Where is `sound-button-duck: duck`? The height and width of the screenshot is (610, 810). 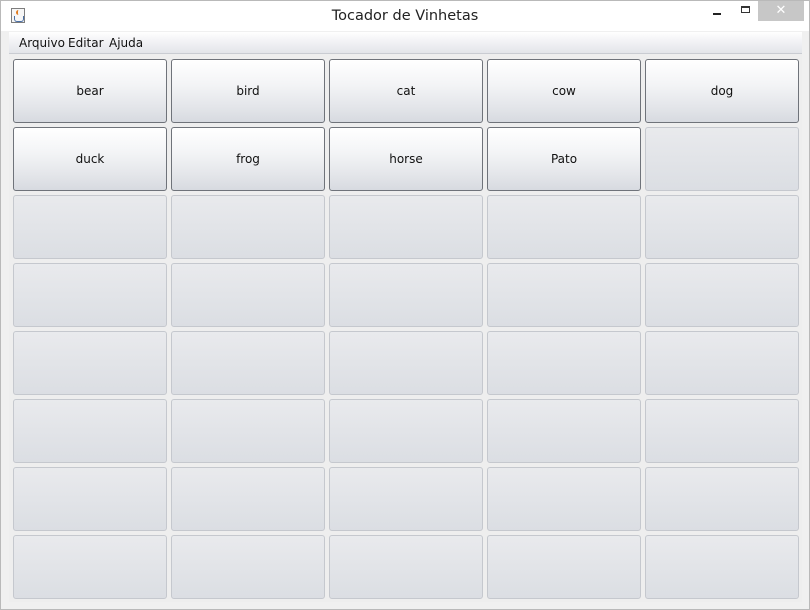
sound-button-duck: duck is located at coordinates (90, 159).